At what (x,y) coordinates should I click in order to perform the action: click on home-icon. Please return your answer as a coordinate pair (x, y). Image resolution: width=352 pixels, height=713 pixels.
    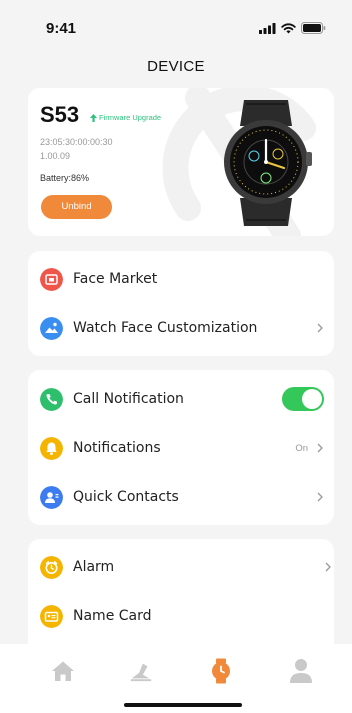
    Looking at the image, I should click on (63, 671).